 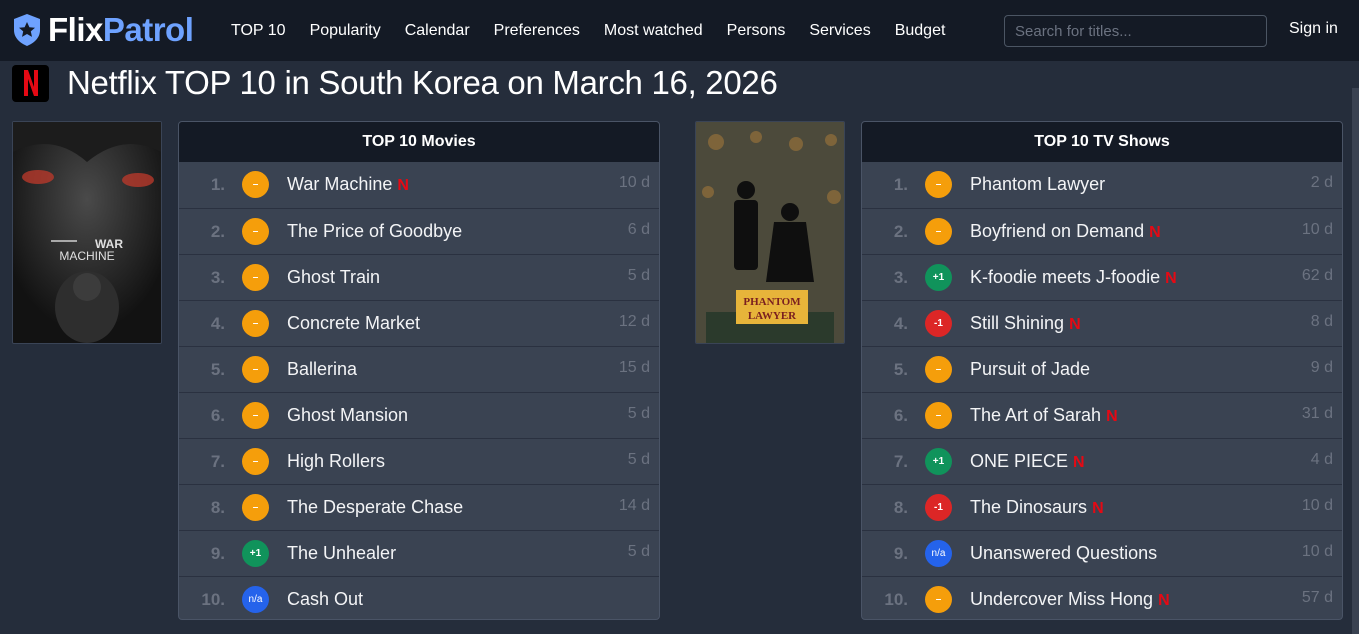 What do you see at coordinates (770, 232) in the screenshot?
I see `tv-poster: PHANTOM LAWYER` at bounding box center [770, 232].